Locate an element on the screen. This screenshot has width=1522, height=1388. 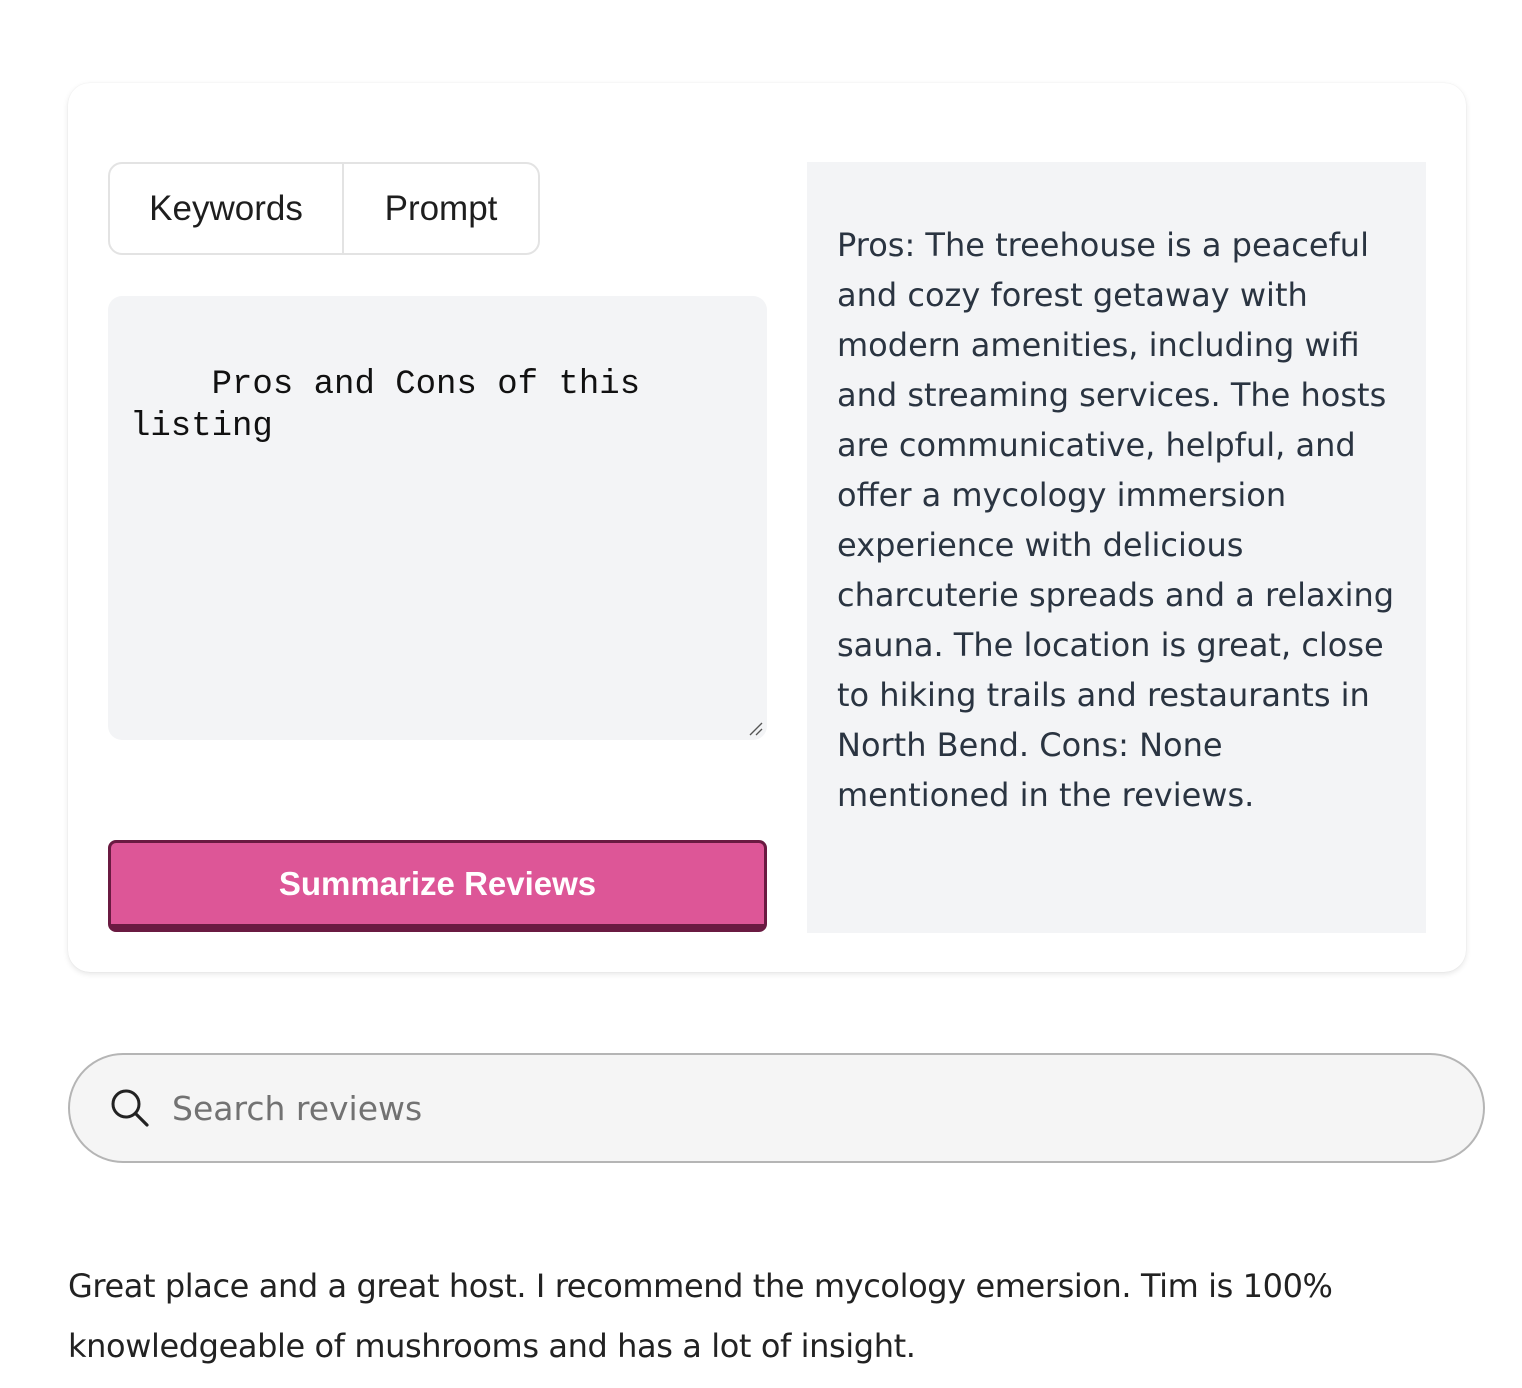
prompt-text: Pros and Cons of this listing is located at coordinates (395, 406).